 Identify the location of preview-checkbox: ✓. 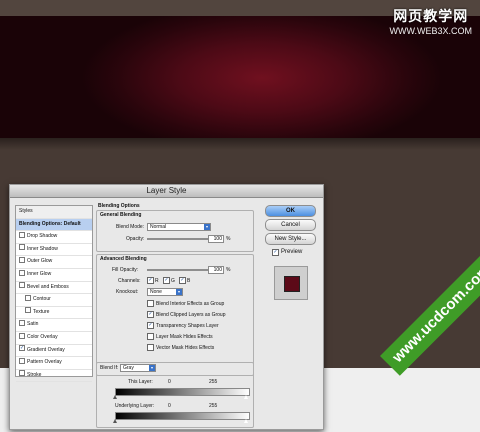
(275, 252).